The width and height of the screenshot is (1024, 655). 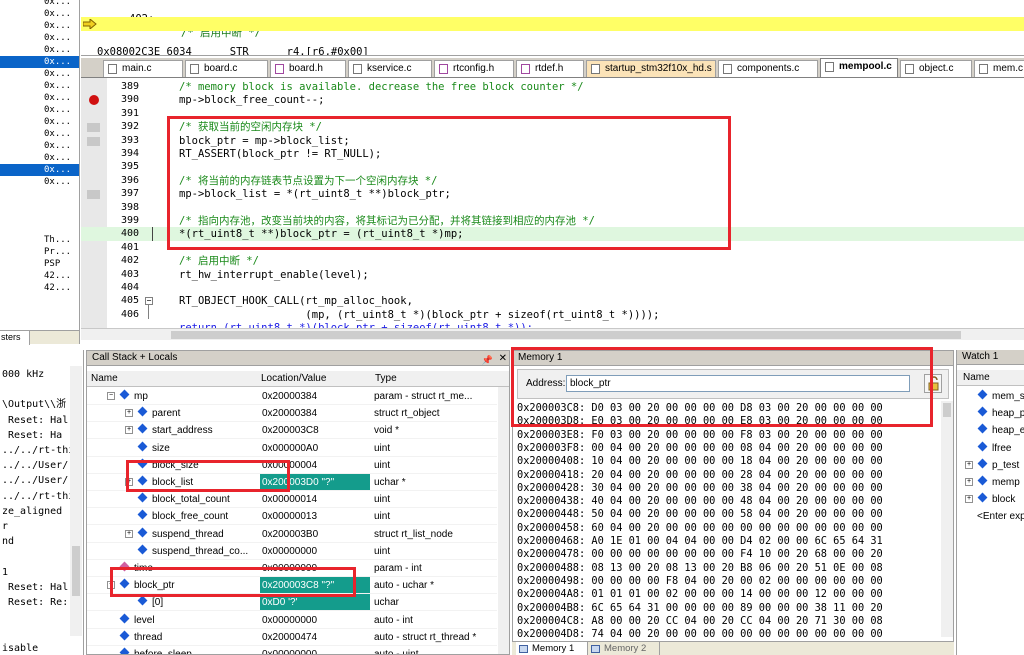 I want to click on fold-toggle-icon: −, so click(x=149, y=301).